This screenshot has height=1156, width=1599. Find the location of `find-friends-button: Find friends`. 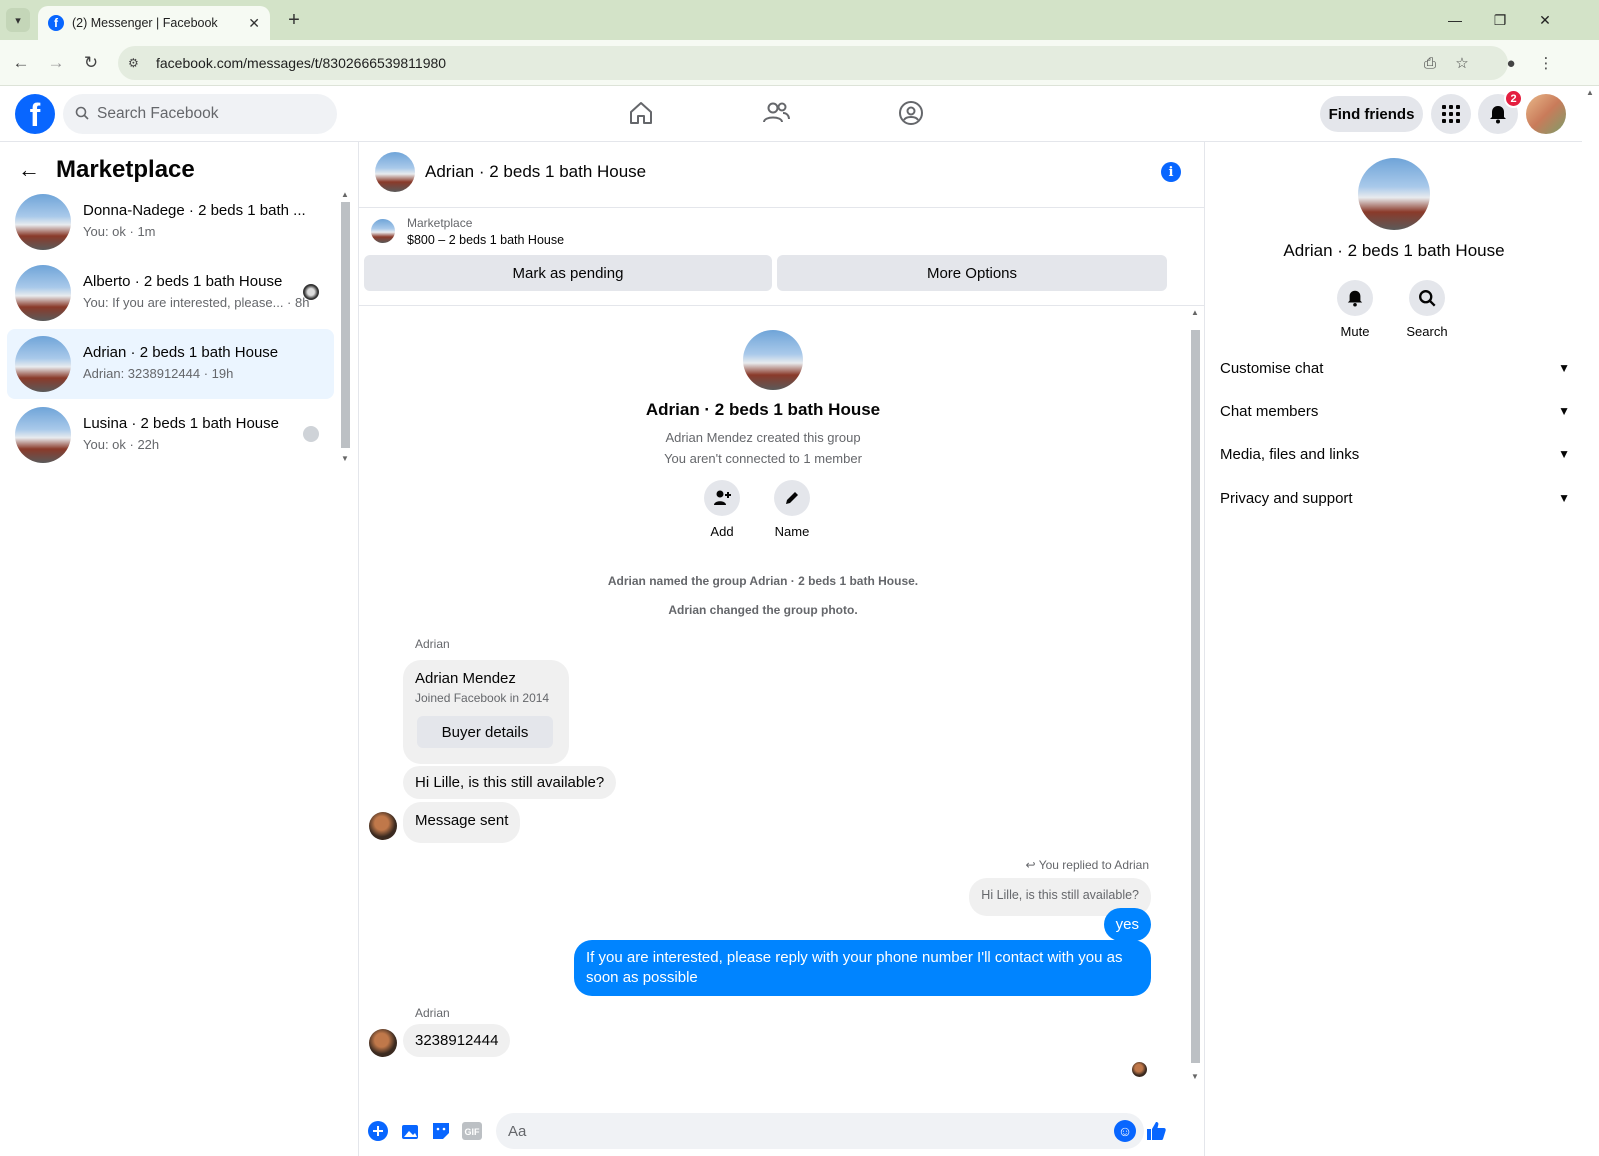

find-friends-button: Find friends is located at coordinates (1371, 114).